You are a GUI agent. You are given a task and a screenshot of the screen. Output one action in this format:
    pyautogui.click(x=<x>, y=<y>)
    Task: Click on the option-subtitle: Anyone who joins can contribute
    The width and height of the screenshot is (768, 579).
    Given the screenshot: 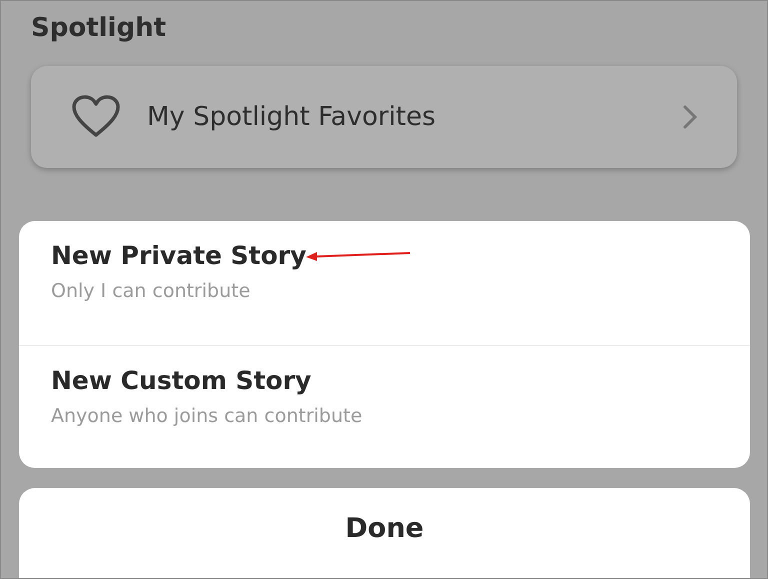 What is the action you would take?
    pyautogui.click(x=207, y=416)
    